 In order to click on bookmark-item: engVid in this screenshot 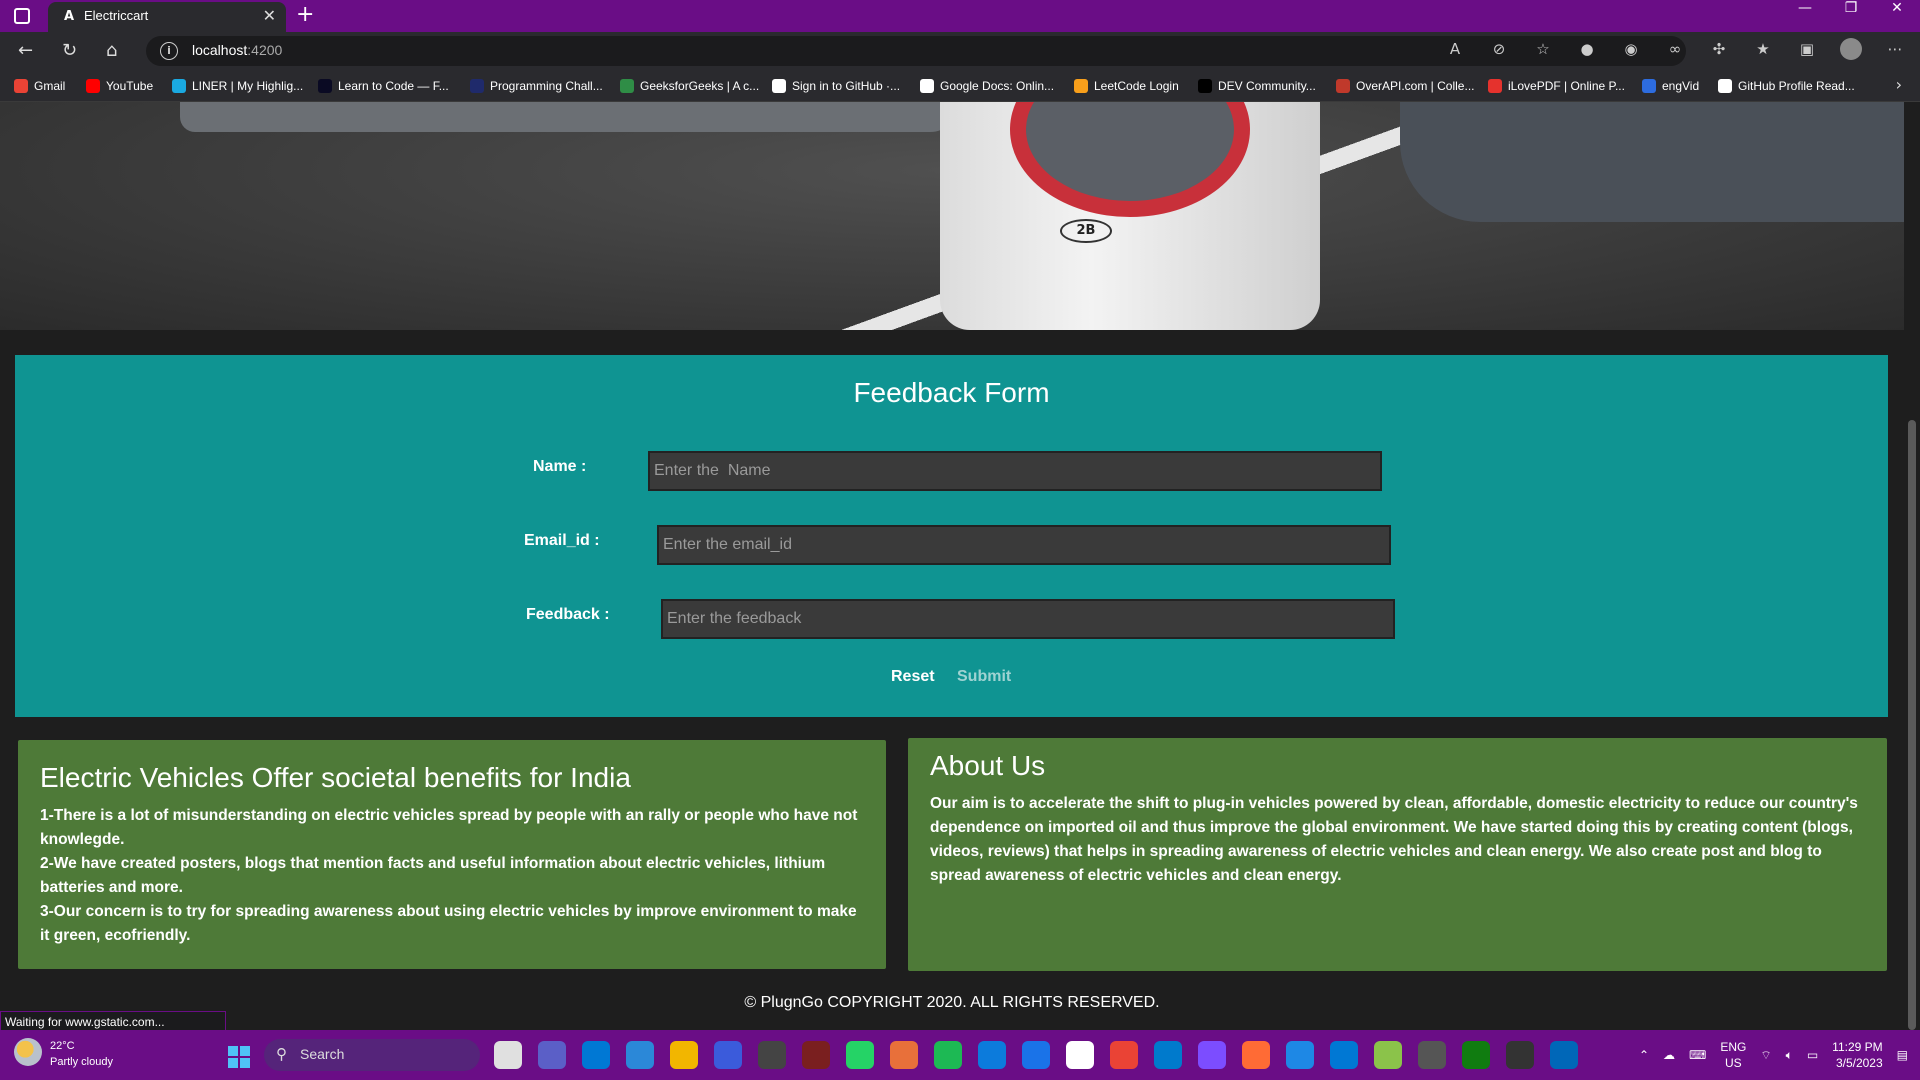, I will do `click(1670, 86)`.